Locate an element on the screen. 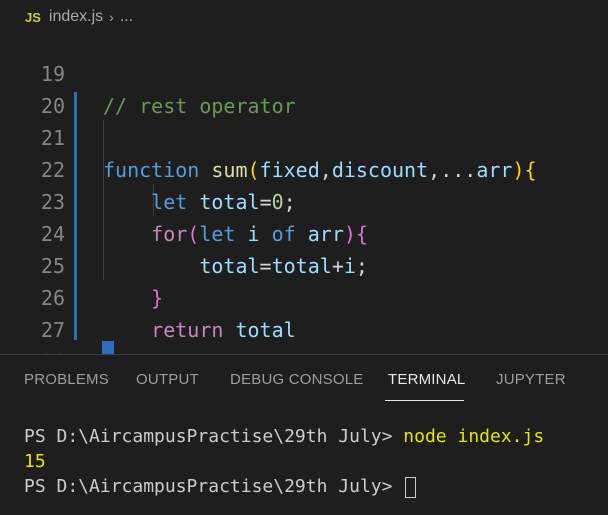  terminal-output: 15 is located at coordinates (35, 461).